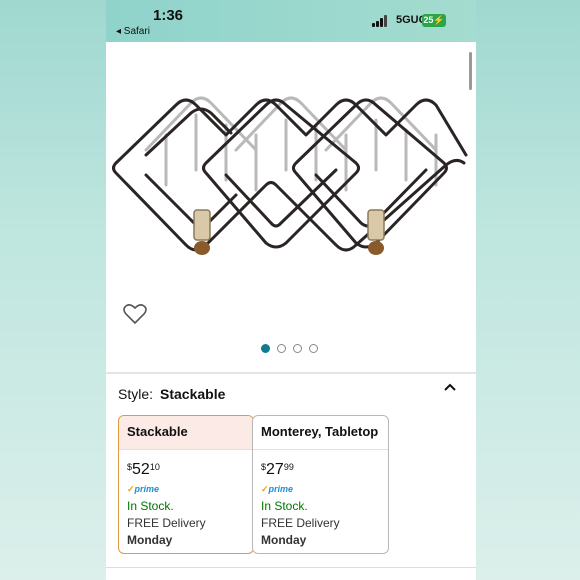 This screenshot has width=580, height=580. I want to click on battery-level: 25, so click(428, 20).